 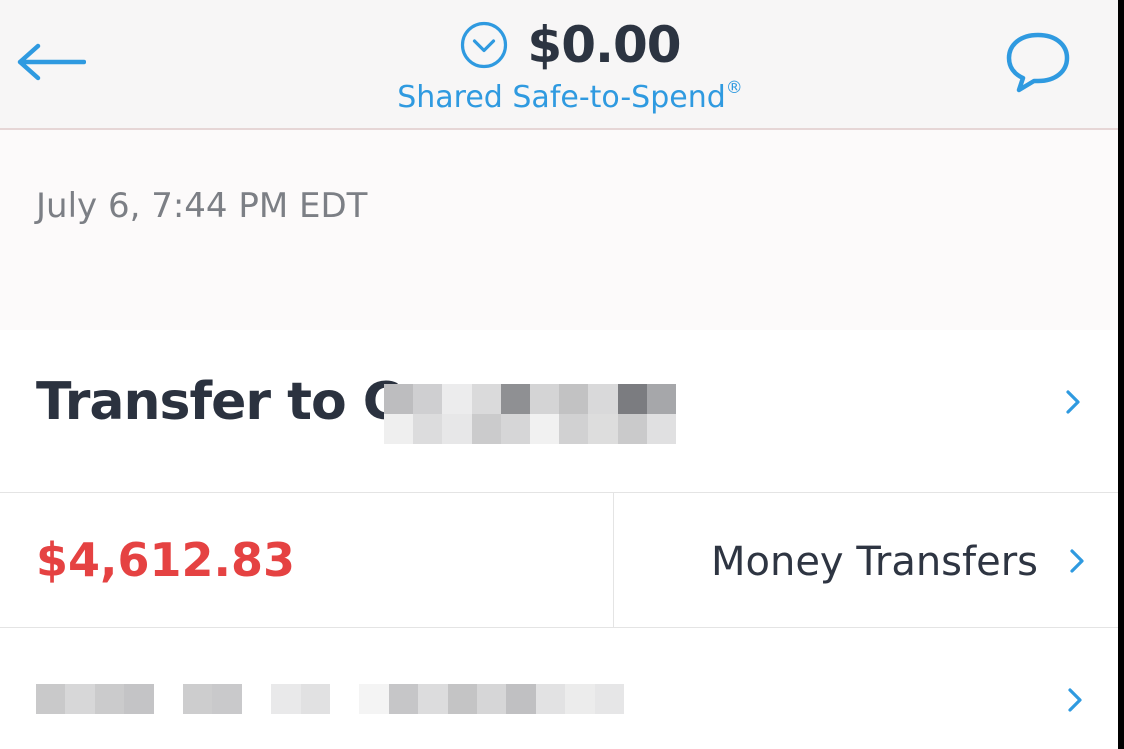 I want to click on subtitle-text: Shared Safe-to-Spend, so click(x=561, y=97).